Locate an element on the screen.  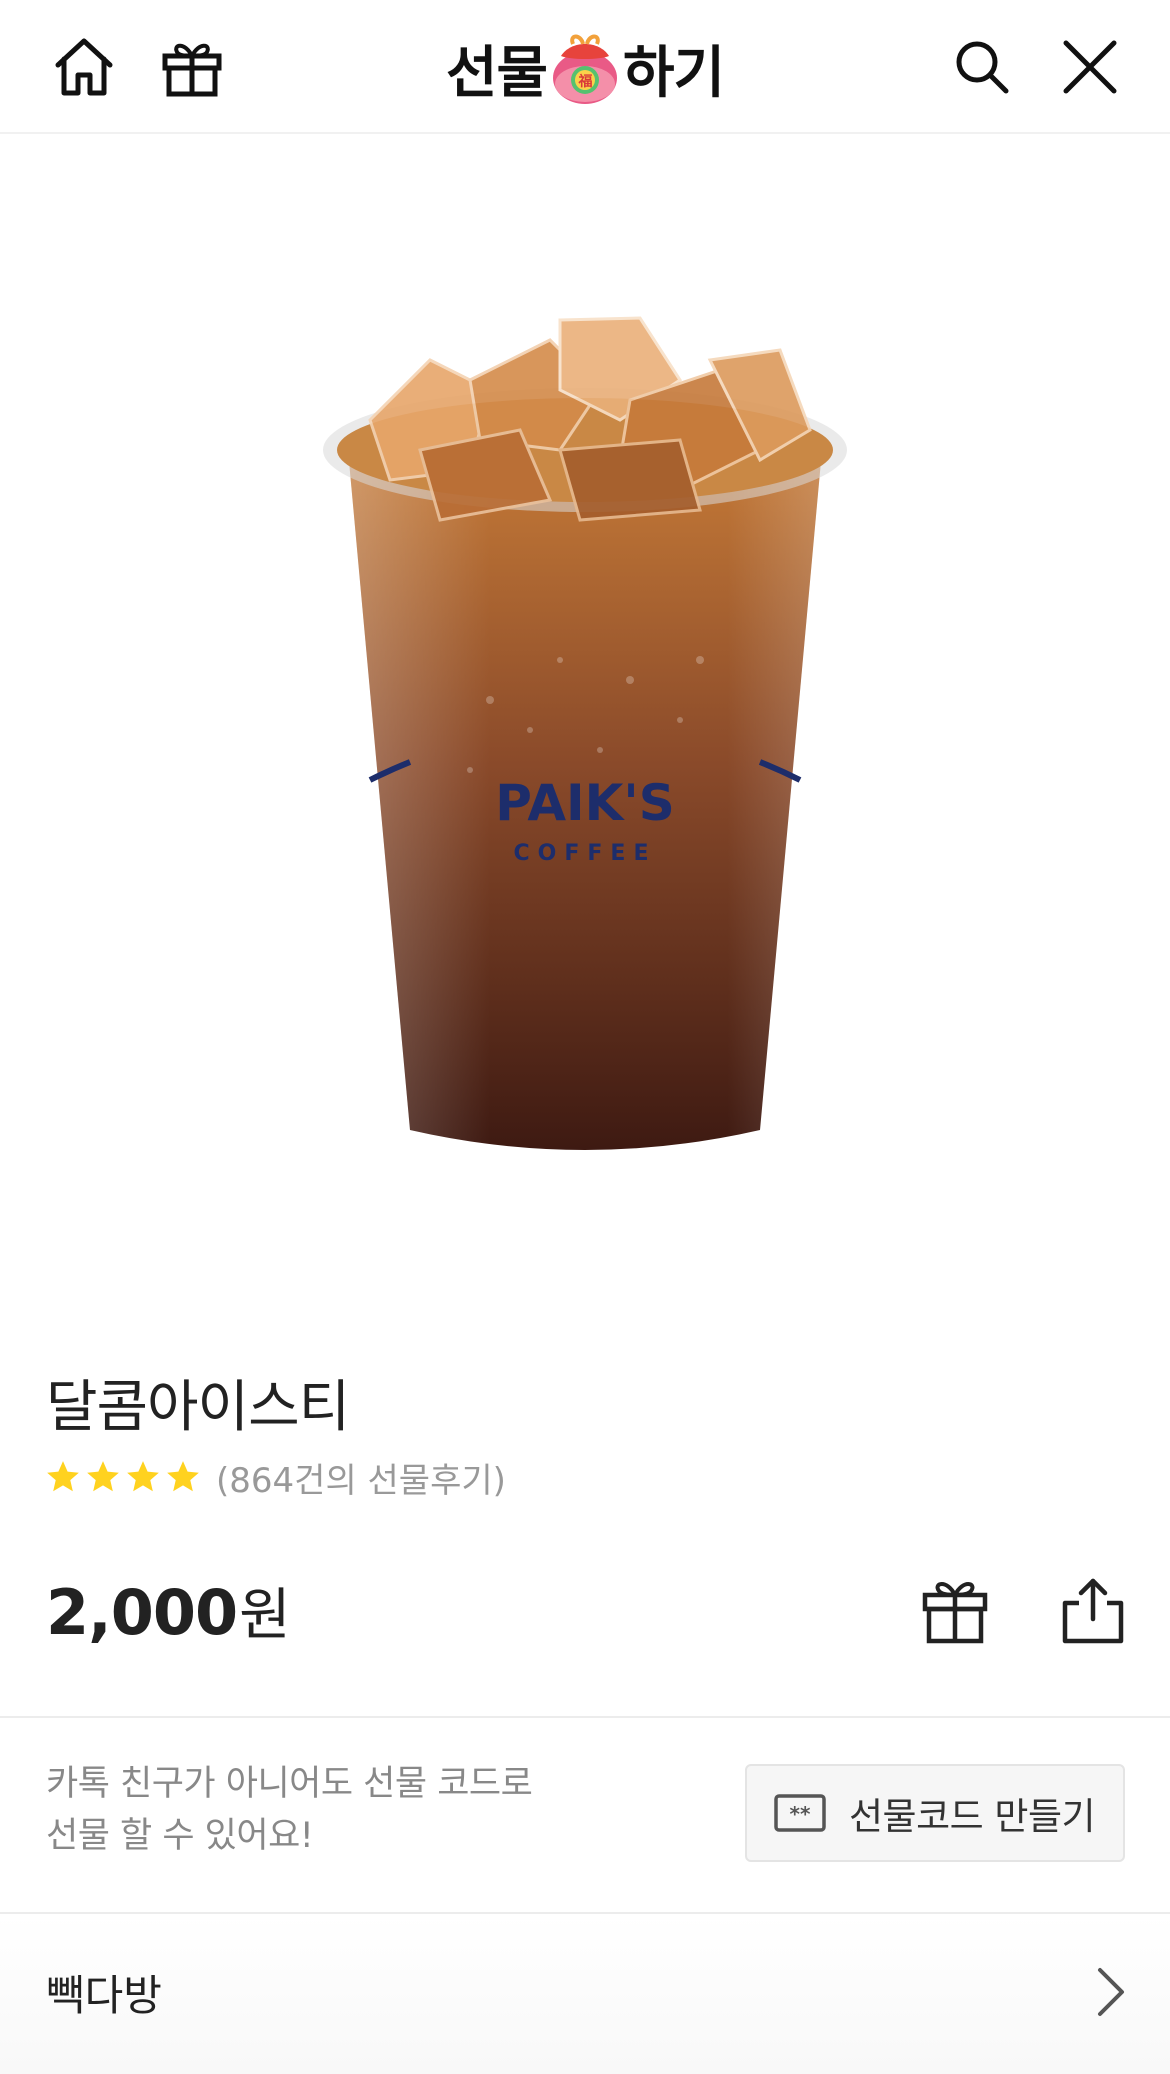
search-icon is located at coordinates (982, 67).